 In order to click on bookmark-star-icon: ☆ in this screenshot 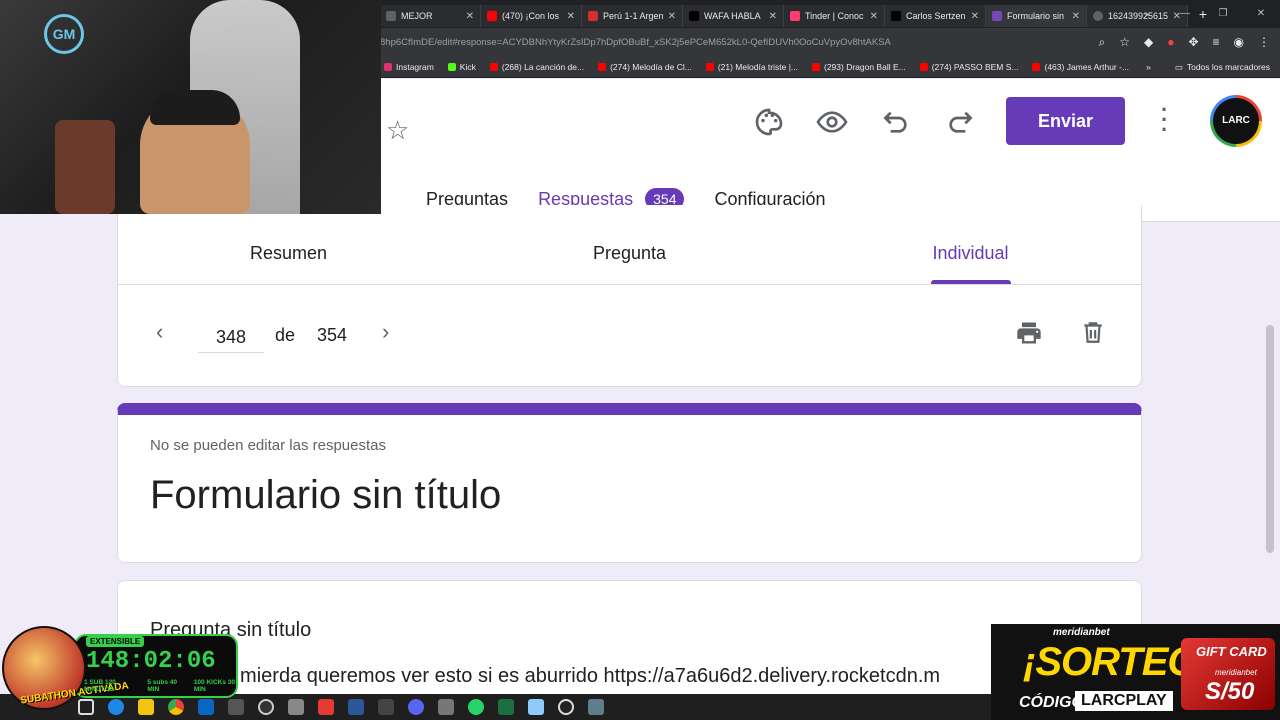, I will do `click(1124, 42)`.